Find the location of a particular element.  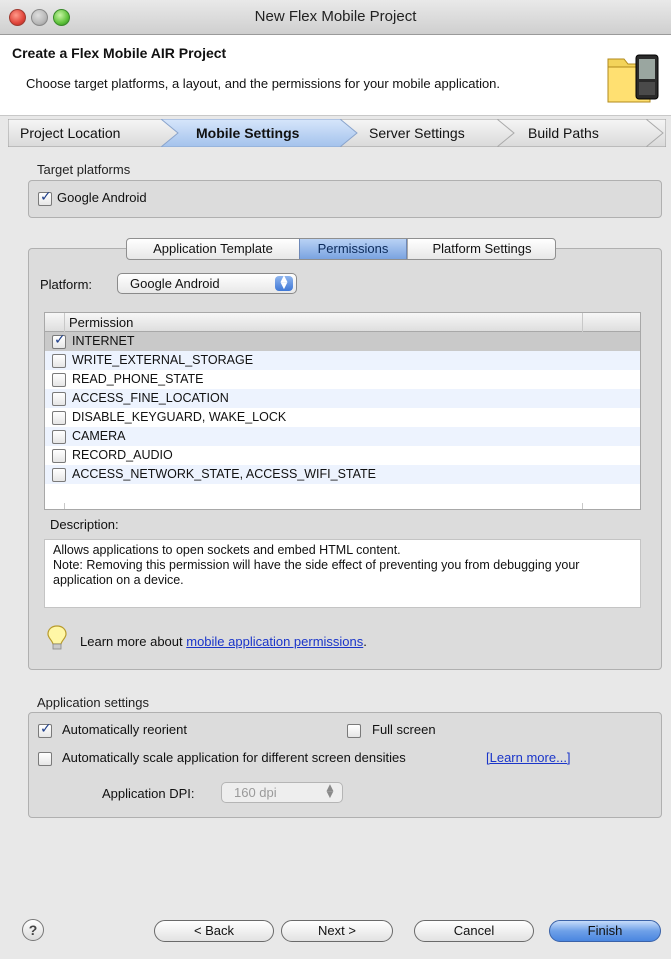

permission-row: WRITE_EXTERNAL_STORAGE is located at coordinates (342, 360).